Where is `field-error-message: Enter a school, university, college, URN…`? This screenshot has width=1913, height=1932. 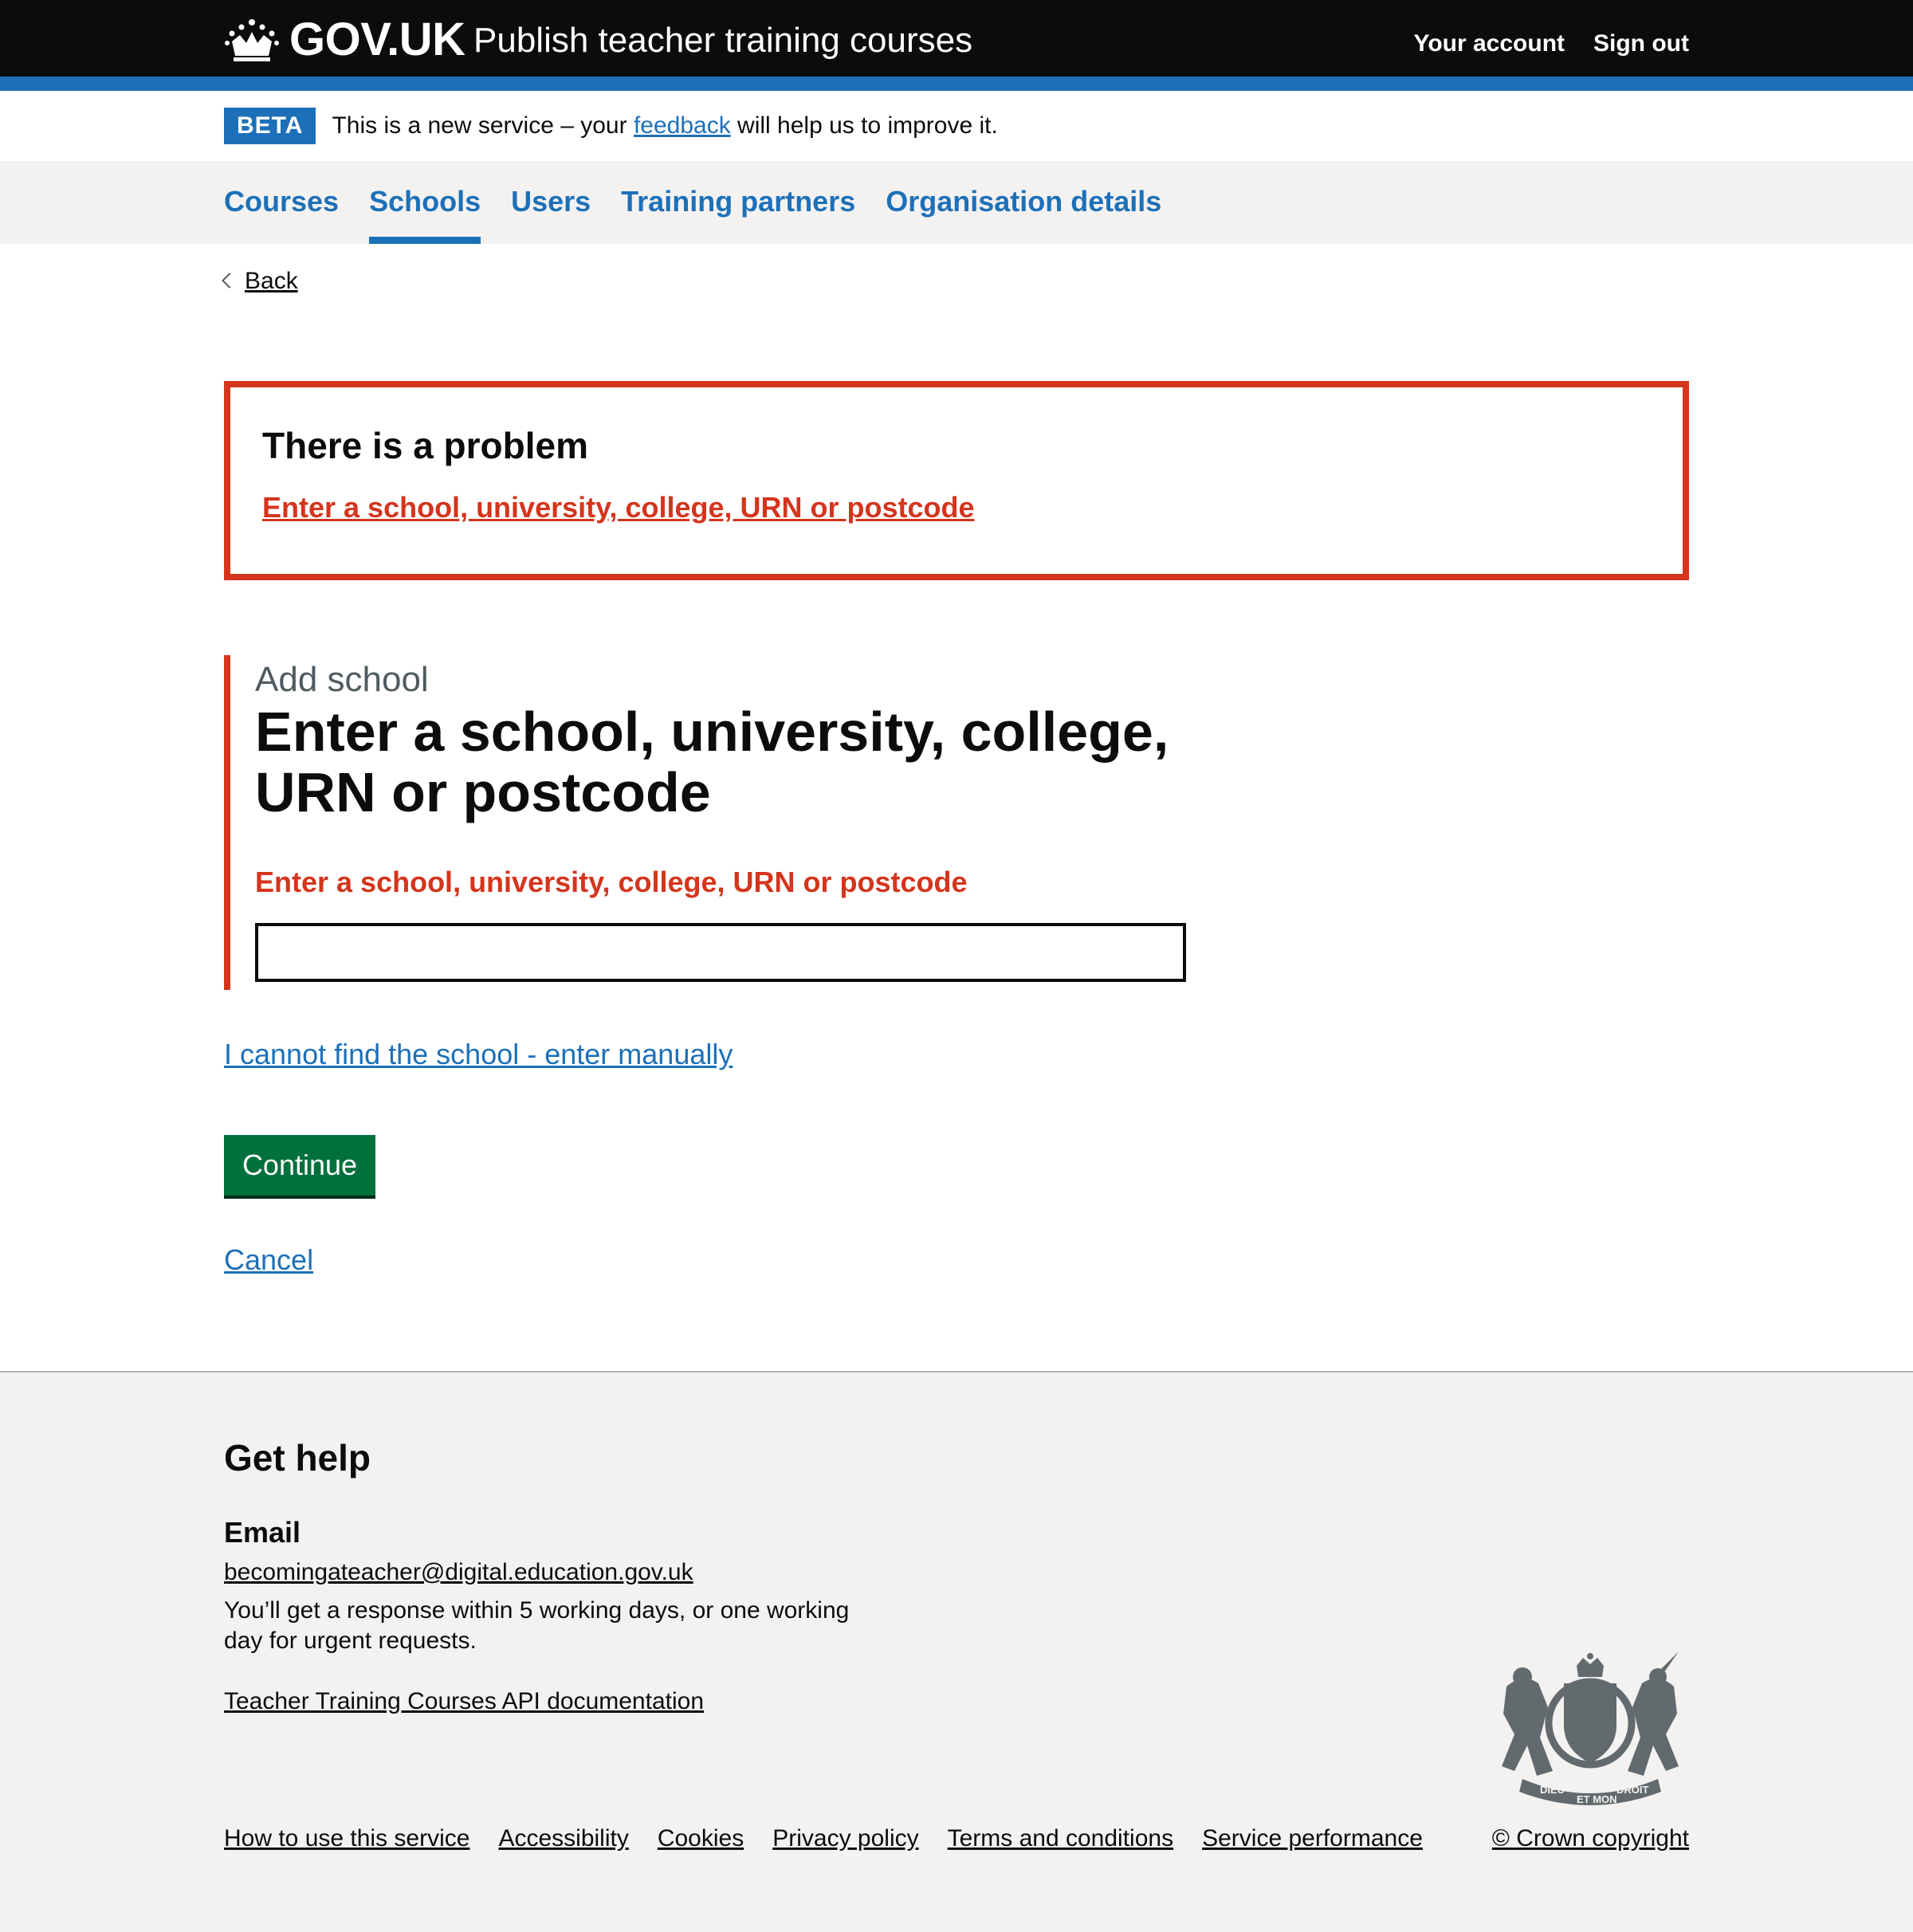 field-error-message: Enter a school, university, college, URN… is located at coordinates (611, 882).